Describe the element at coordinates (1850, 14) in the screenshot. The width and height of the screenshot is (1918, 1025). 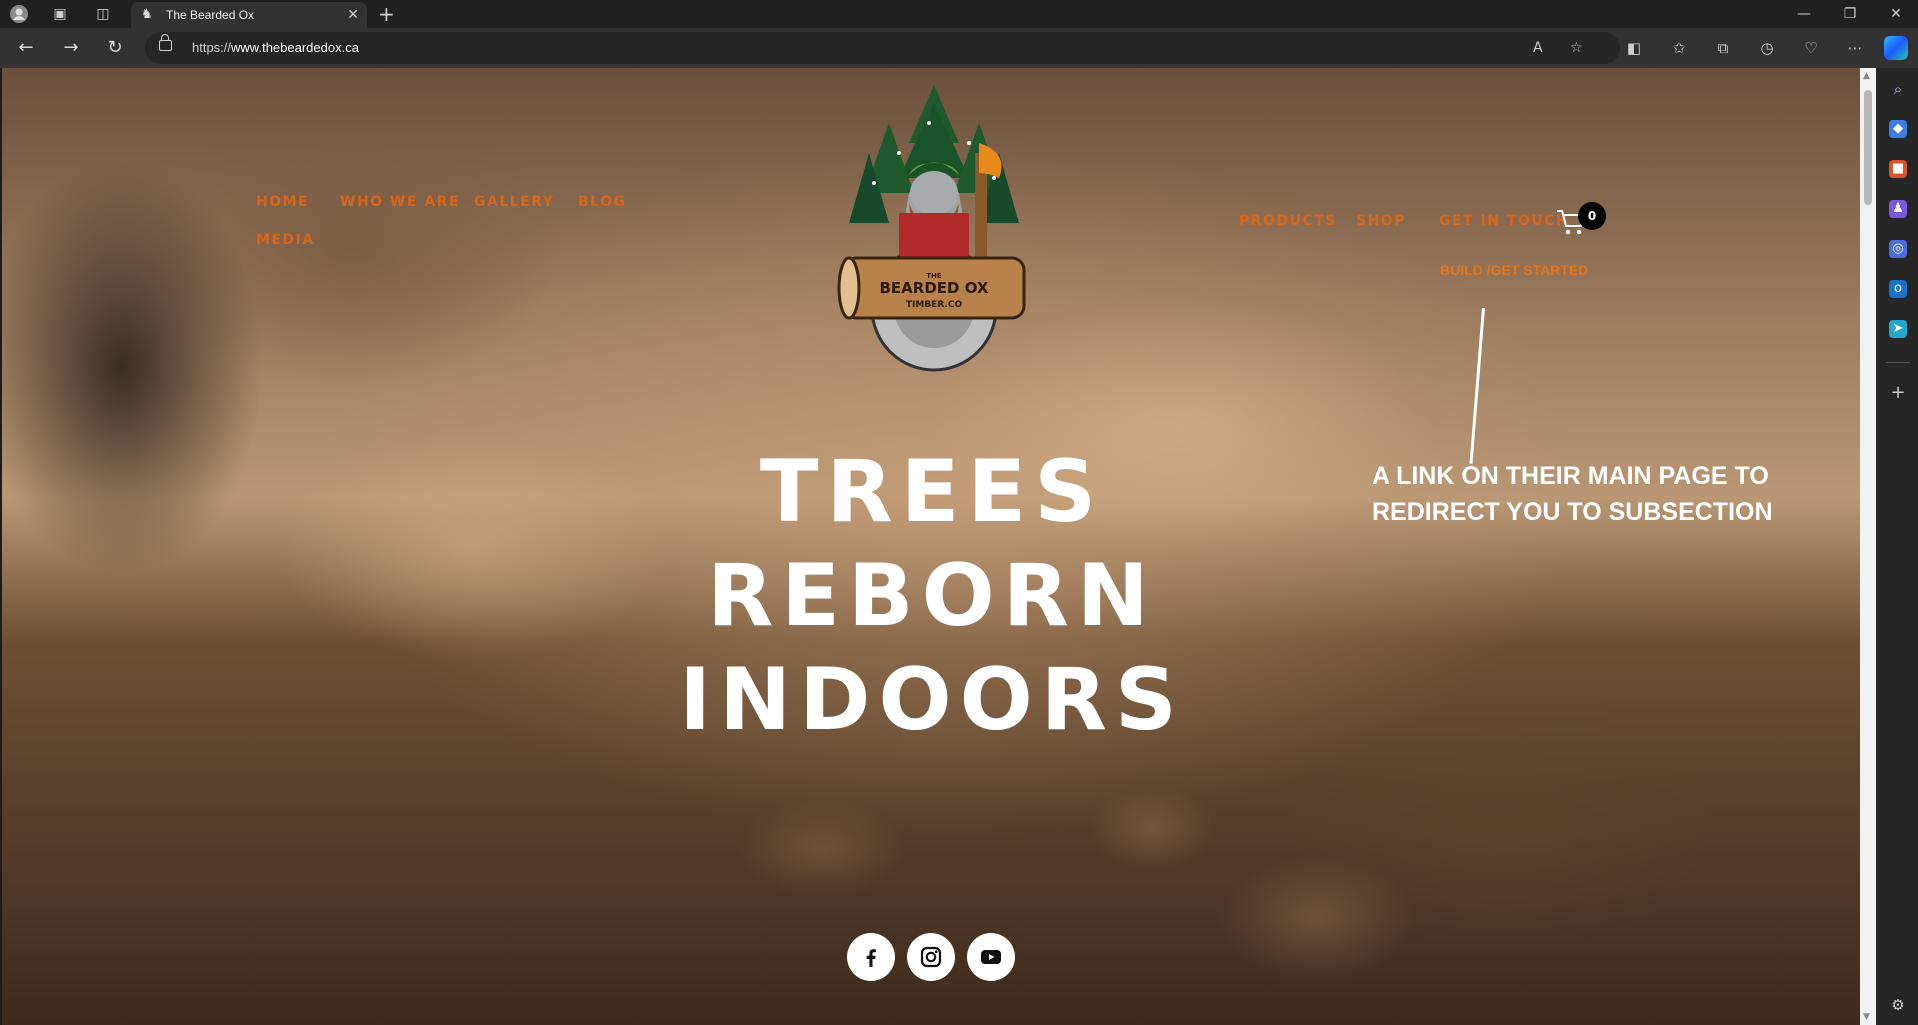
I see `restore-icon: ❐` at that location.